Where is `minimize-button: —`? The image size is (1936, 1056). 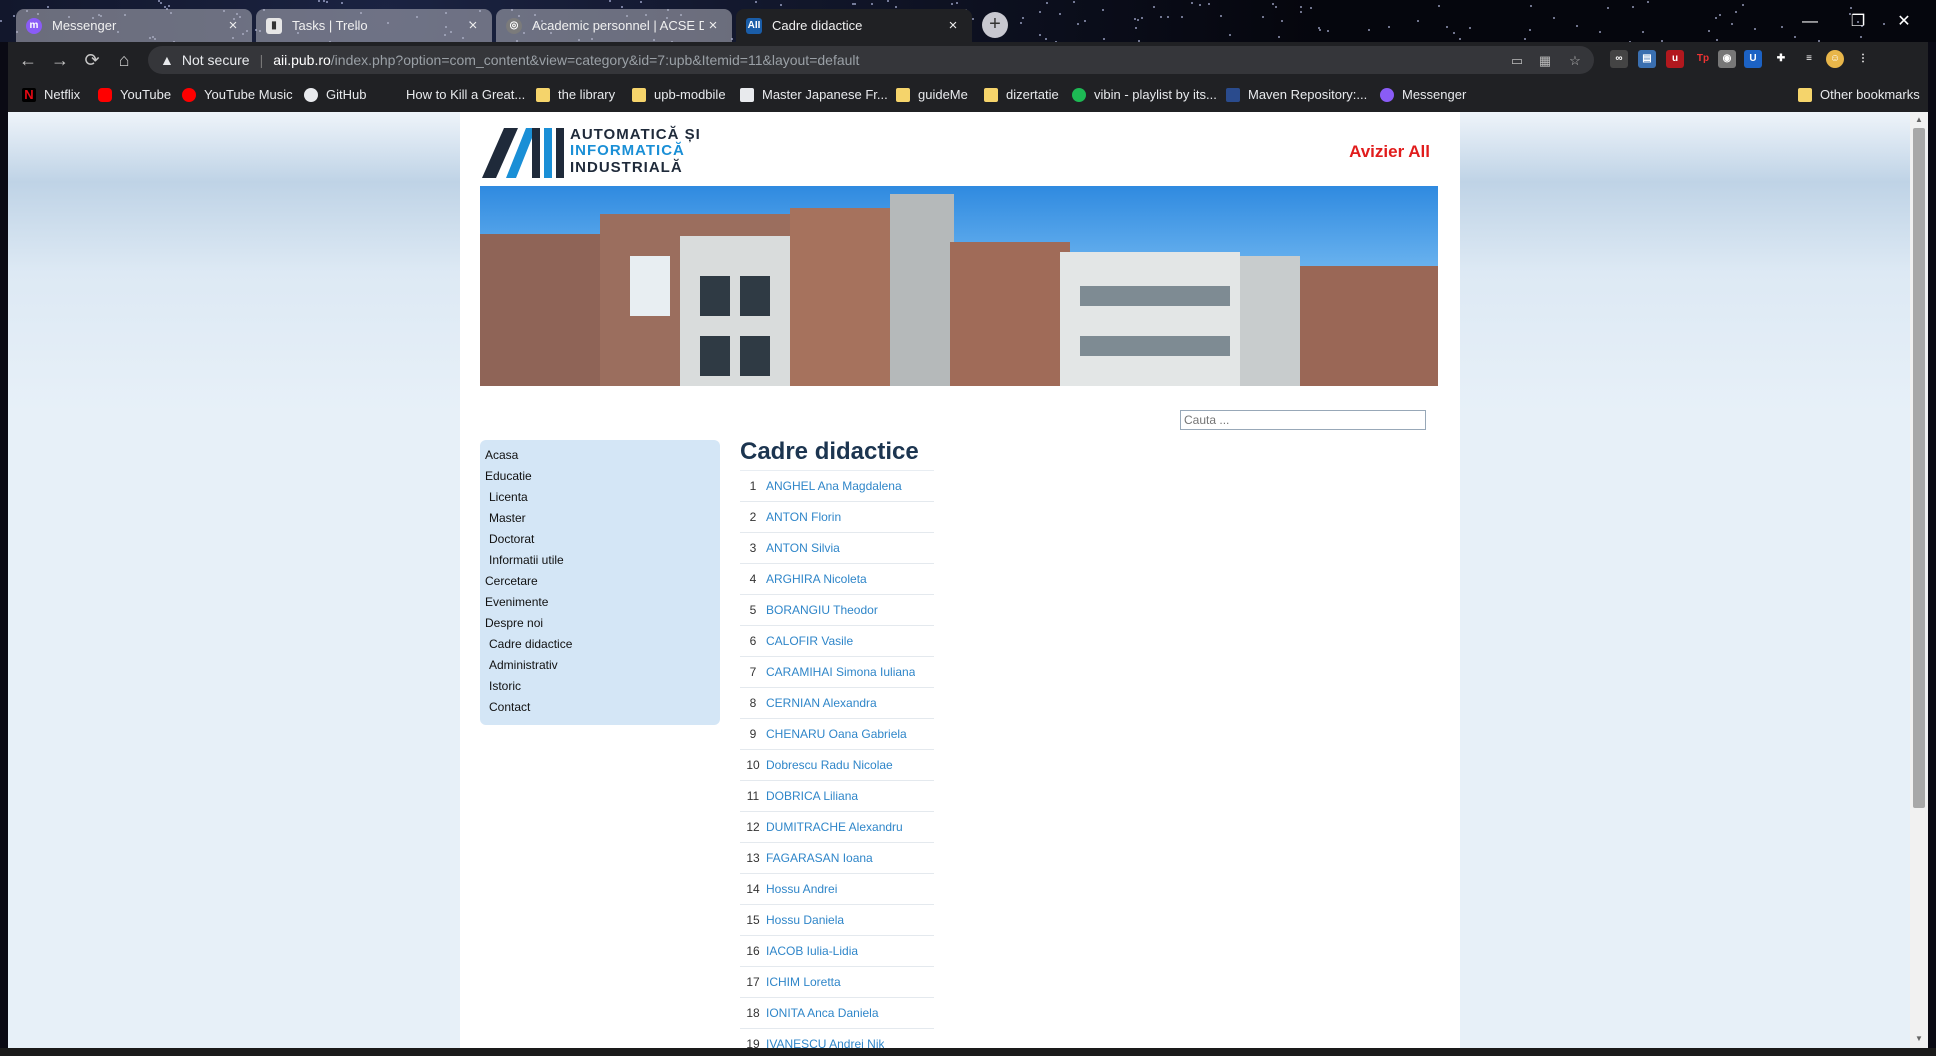 minimize-button: — is located at coordinates (1810, 22).